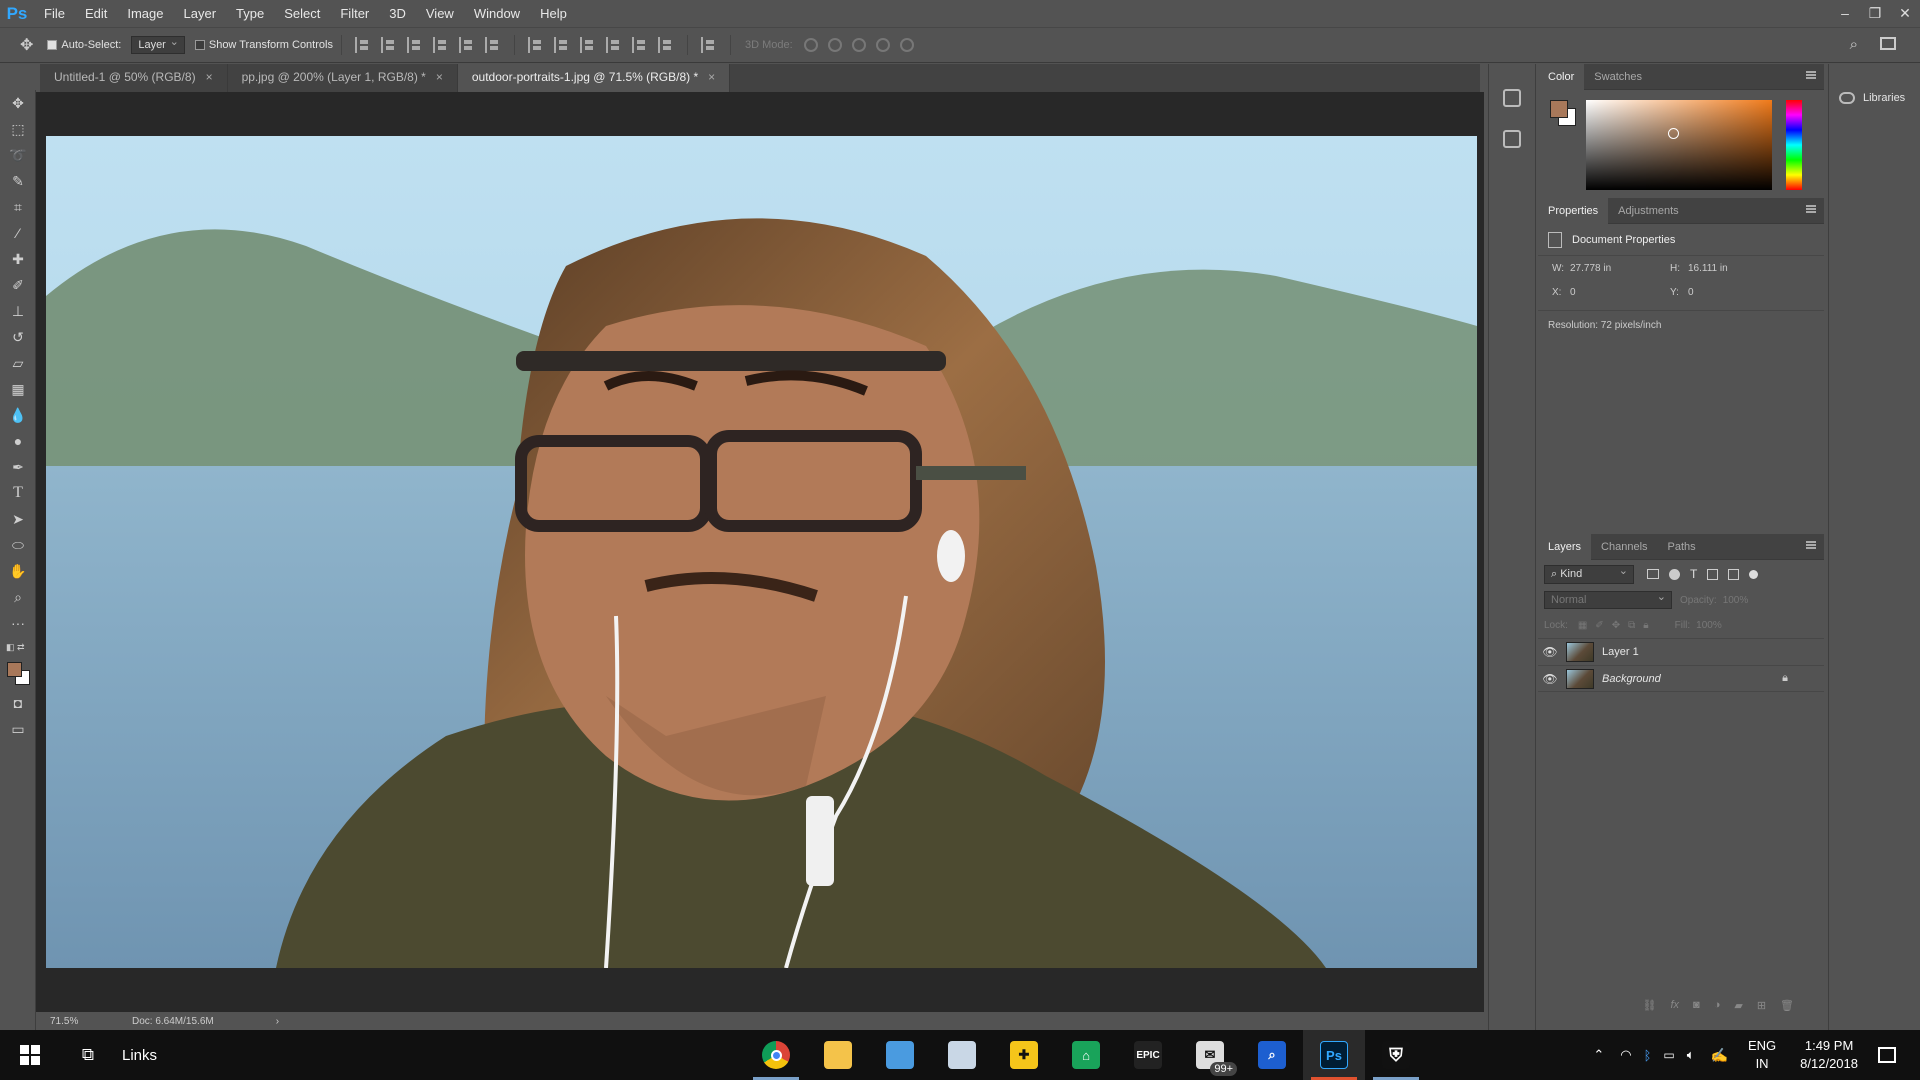  What do you see at coordinates (302, 13) in the screenshot?
I see `menu-select: Select` at bounding box center [302, 13].